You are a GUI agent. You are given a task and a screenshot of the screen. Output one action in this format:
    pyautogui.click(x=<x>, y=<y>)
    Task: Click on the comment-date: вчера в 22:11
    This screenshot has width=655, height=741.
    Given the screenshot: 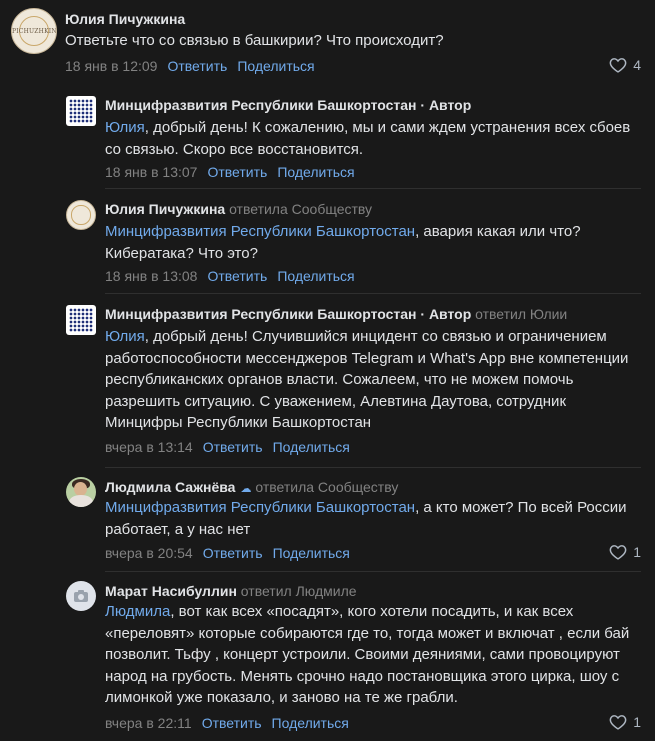 What is the action you would take?
    pyautogui.click(x=148, y=723)
    